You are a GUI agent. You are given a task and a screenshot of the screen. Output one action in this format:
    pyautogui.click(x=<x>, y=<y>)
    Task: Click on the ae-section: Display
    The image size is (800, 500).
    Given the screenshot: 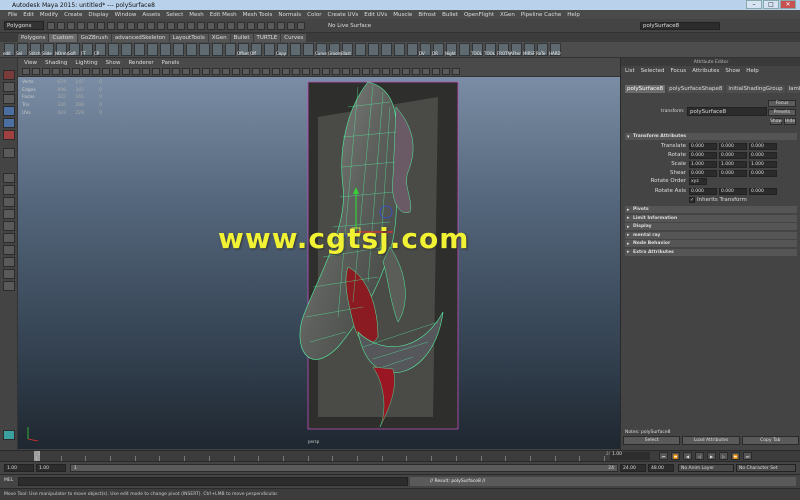 What is the action you would take?
    pyautogui.click(x=711, y=226)
    